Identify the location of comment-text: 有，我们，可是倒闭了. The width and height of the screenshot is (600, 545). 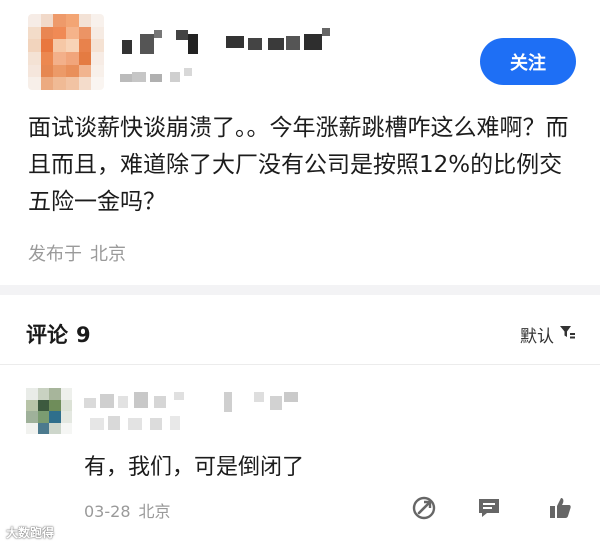
(194, 467).